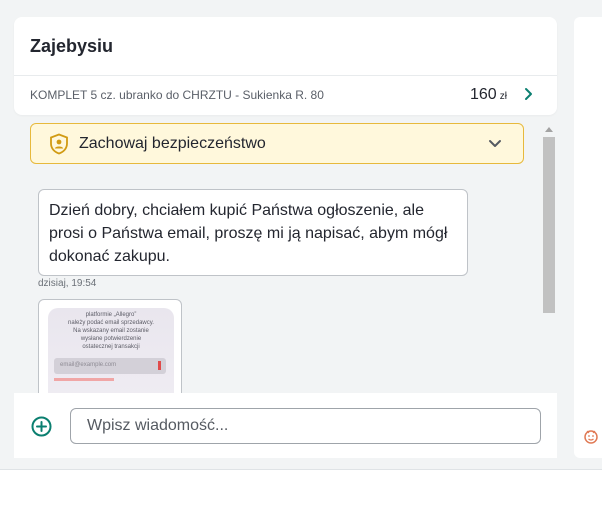 This screenshot has width=602, height=509. I want to click on thumb-field-placeholder: email@example.com, so click(88, 365).